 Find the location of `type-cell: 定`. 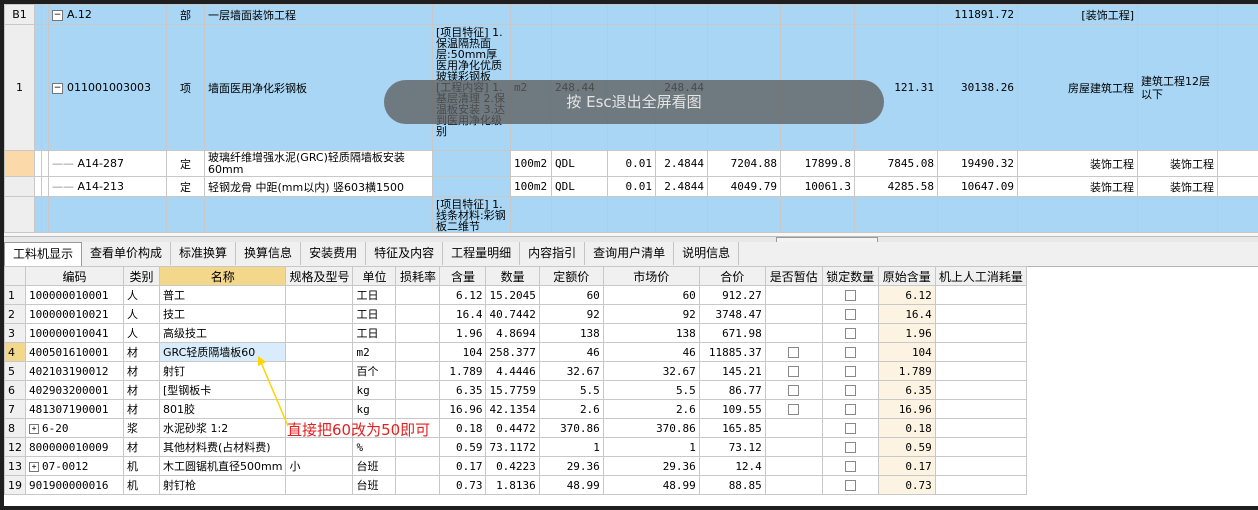

type-cell: 定 is located at coordinates (185, 163).